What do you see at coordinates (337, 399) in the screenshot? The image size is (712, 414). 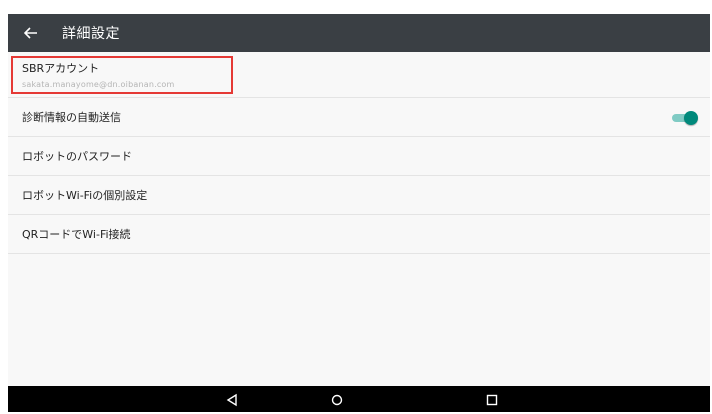 I see `circle-home-icon` at bounding box center [337, 399].